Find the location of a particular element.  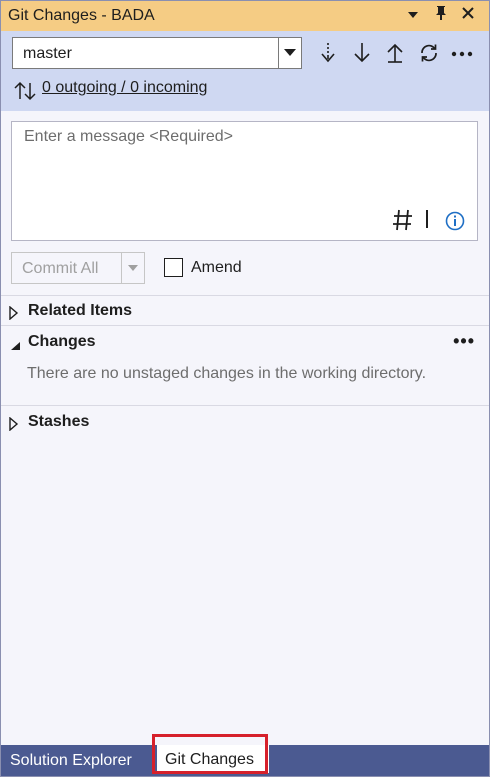

tab-git-changes: Git Changes is located at coordinates (213, 759).